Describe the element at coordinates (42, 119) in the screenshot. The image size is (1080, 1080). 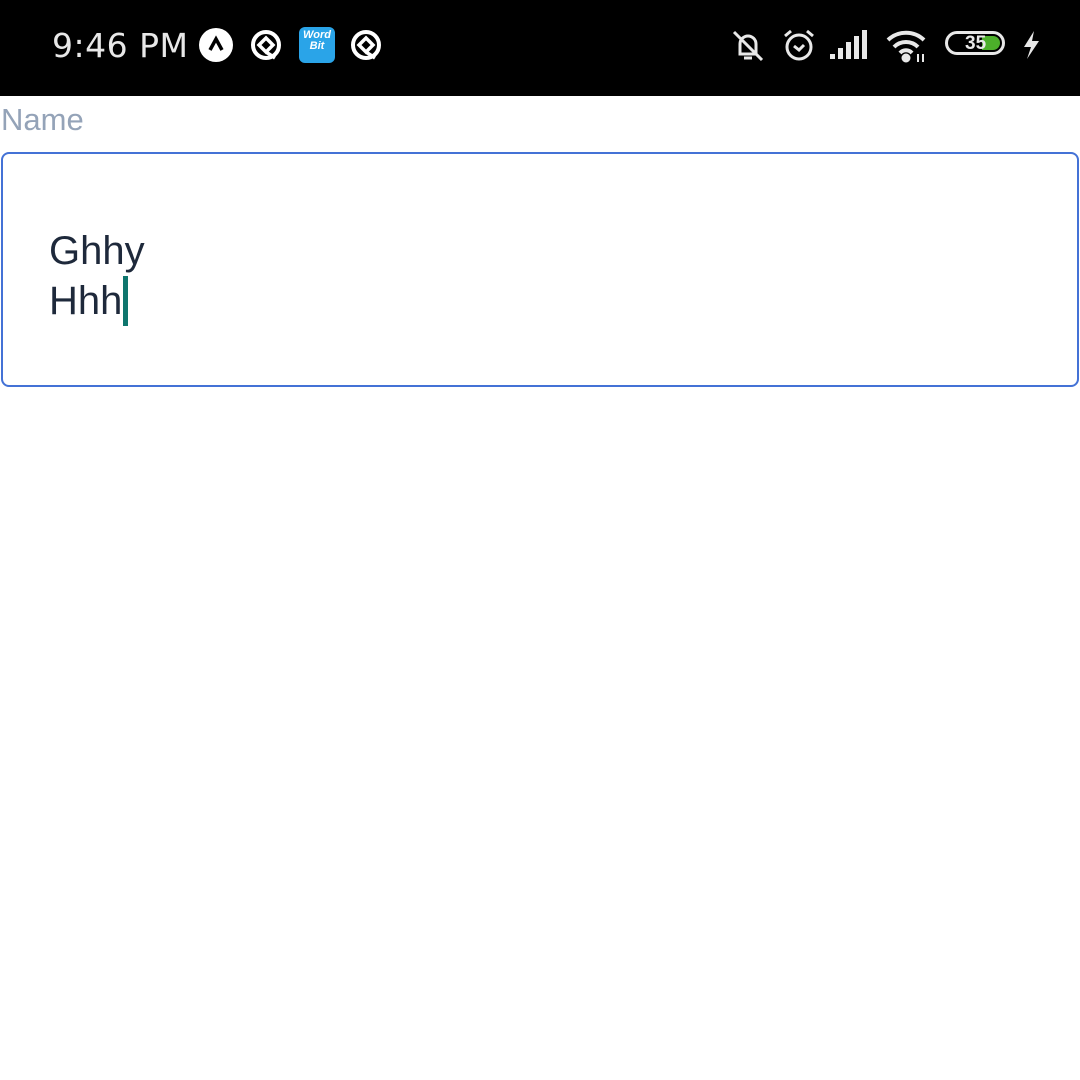
I see `name-label: Name` at that location.